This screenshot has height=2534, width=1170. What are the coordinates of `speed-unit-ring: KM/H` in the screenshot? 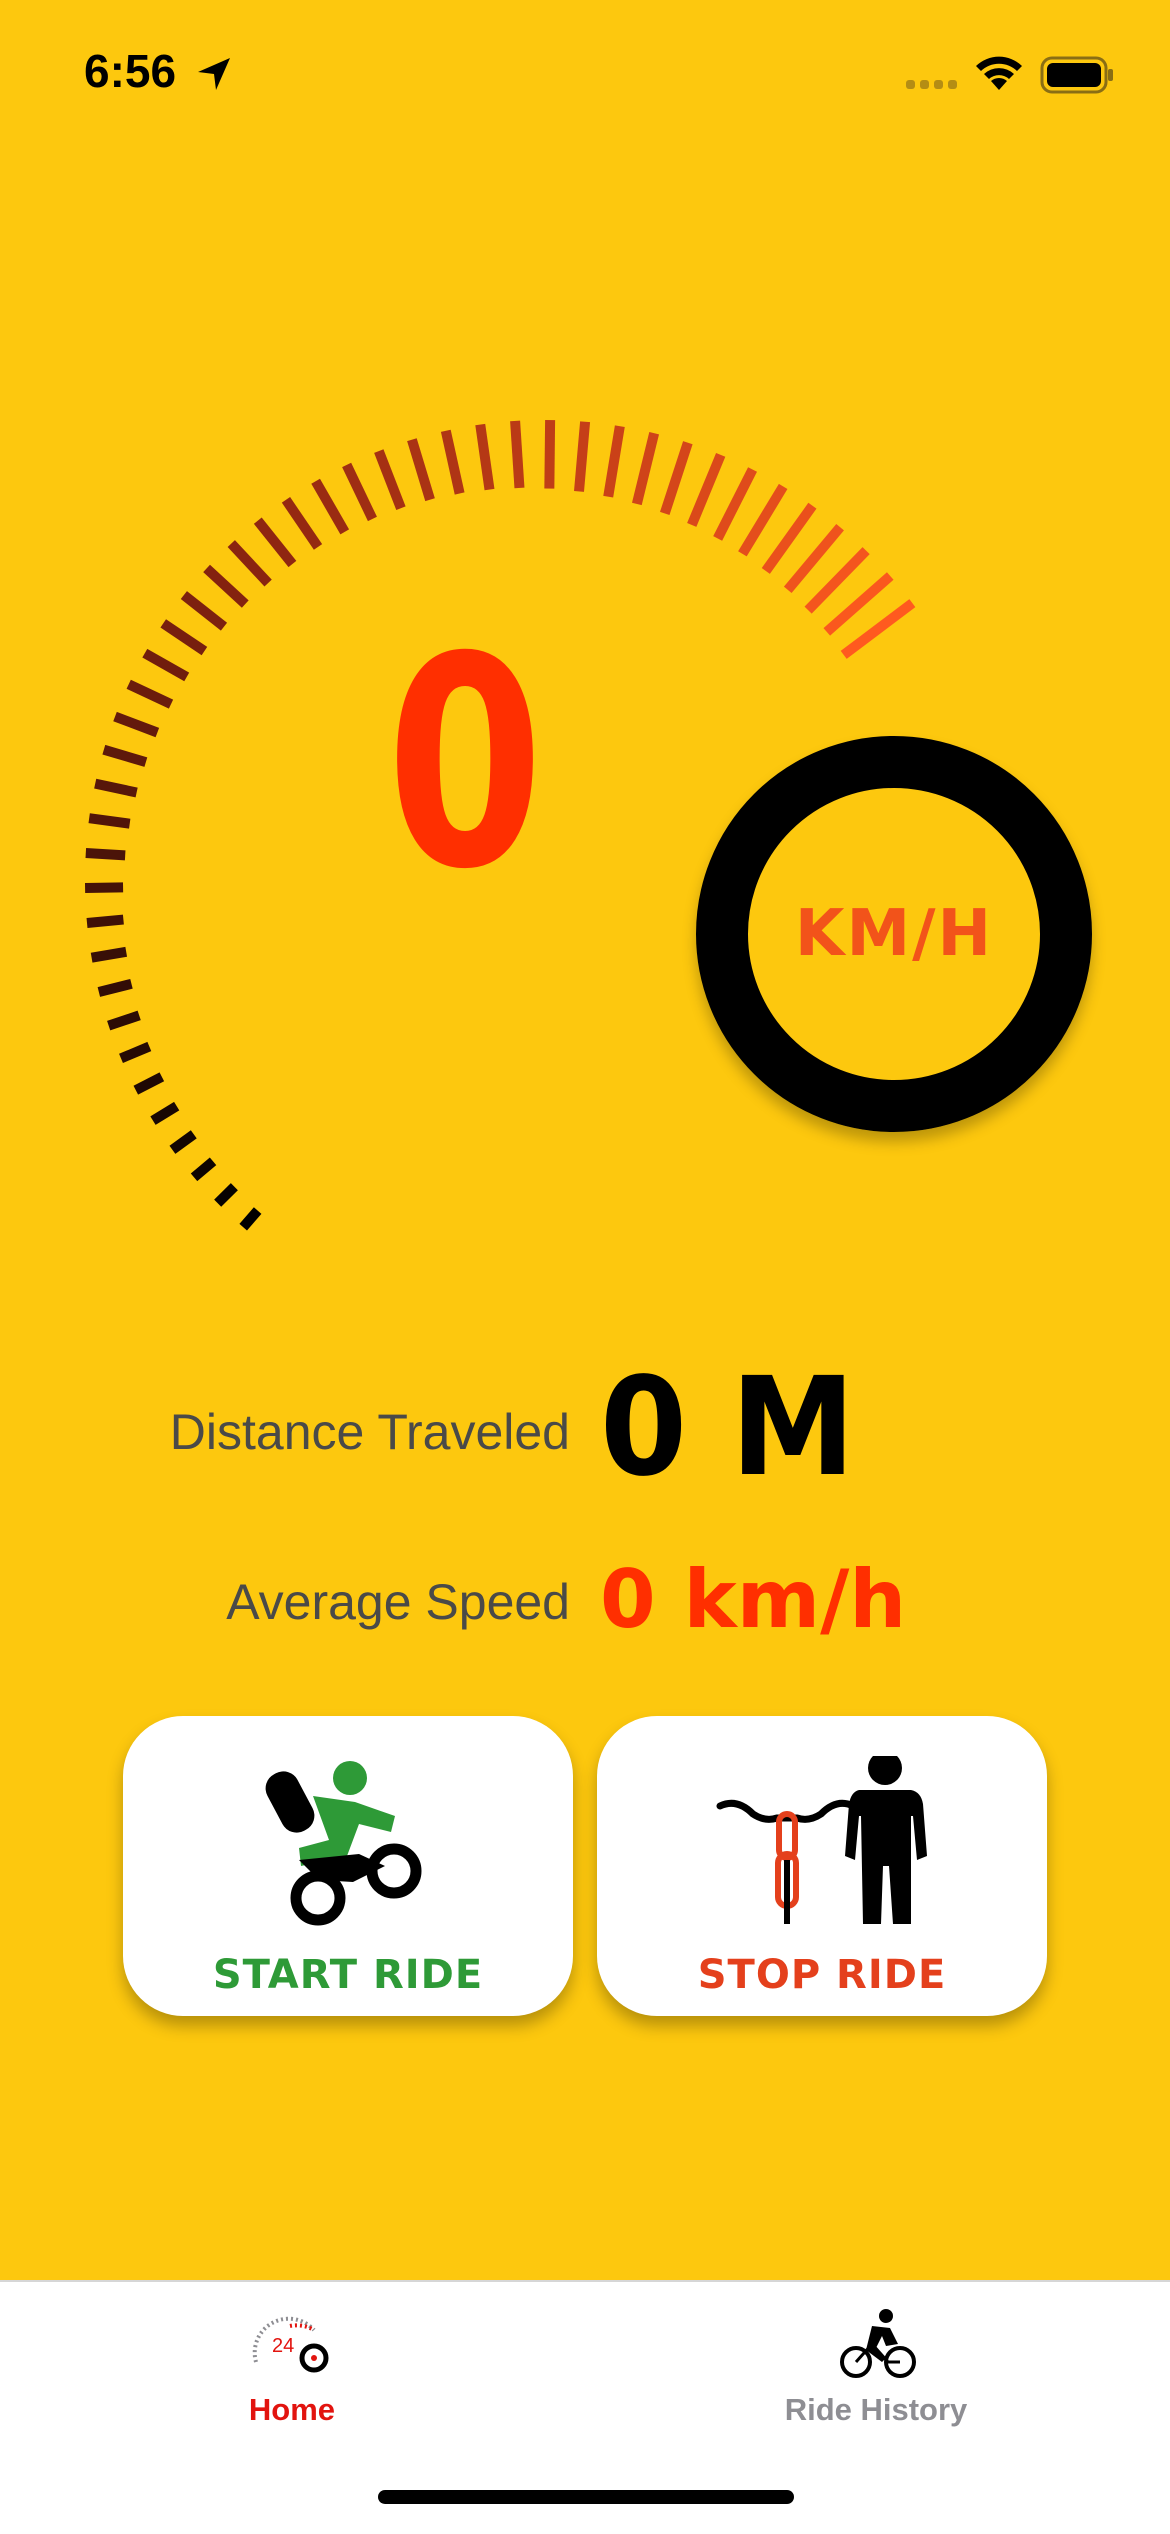 It's located at (894, 934).